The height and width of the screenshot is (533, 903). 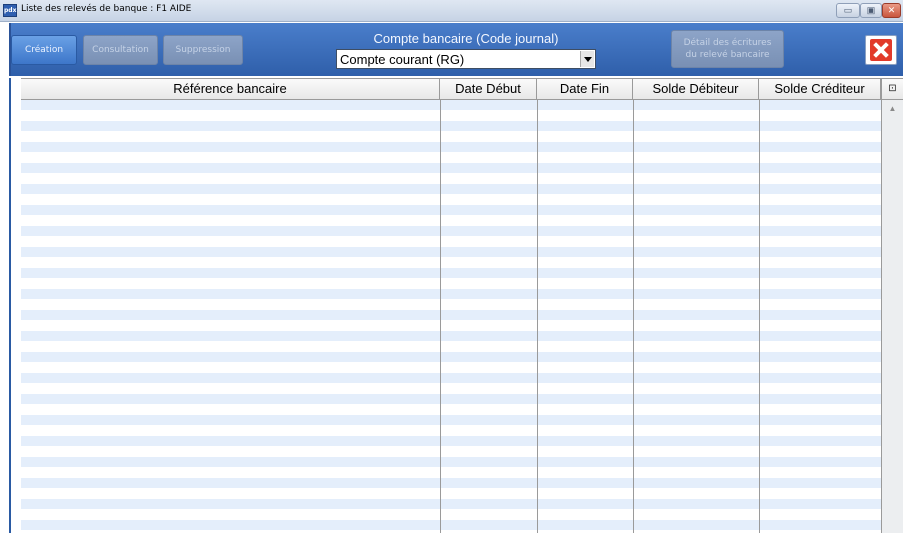 What do you see at coordinates (466, 59) in the screenshot?
I see `account-select: Compte courant (RG)` at bounding box center [466, 59].